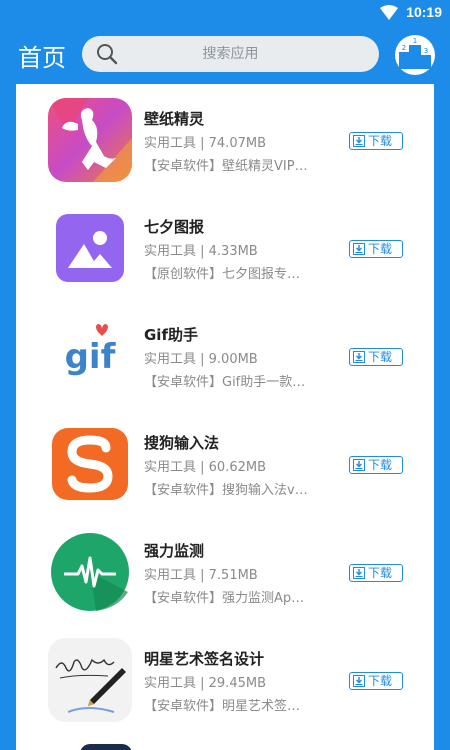  What do you see at coordinates (225, 13) in the screenshot?
I see `status-bar: 10:19` at bounding box center [225, 13].